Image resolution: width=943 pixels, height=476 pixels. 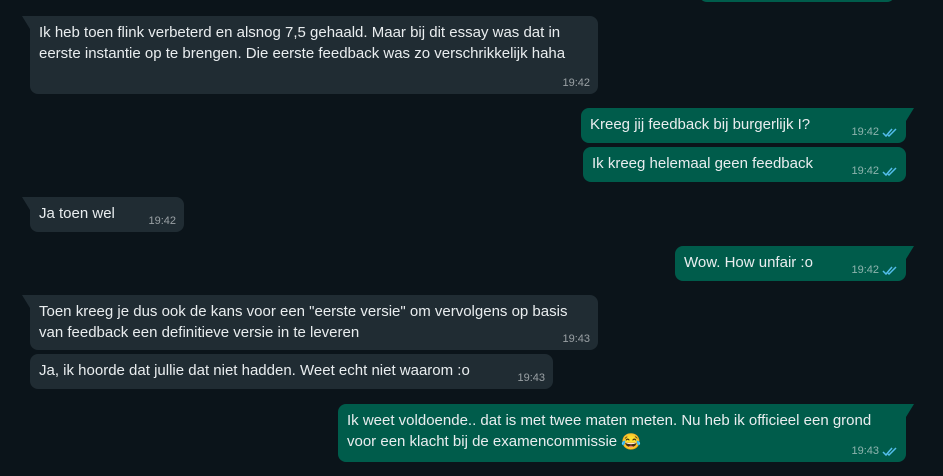 What do you see at coordinates (797, 1) in the screenshot?
I see `previous-outgoing-bubble` at bounding box center [797, 1].